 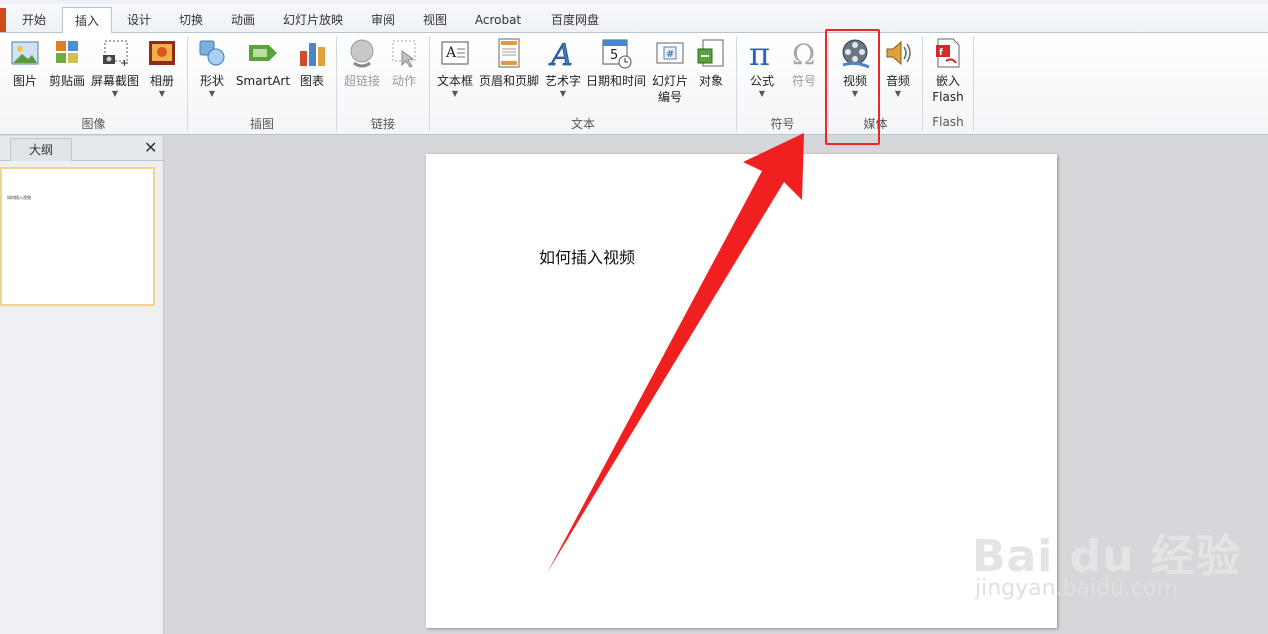 What do you see at coordinates (634, 19) in the screenshot?
I see `ribbon-tabs: 开始 插入 设计 切换 动画 幻灯片放映 审阅 视图 Acrobat 百度网盘` at bounding box center [634, 19].